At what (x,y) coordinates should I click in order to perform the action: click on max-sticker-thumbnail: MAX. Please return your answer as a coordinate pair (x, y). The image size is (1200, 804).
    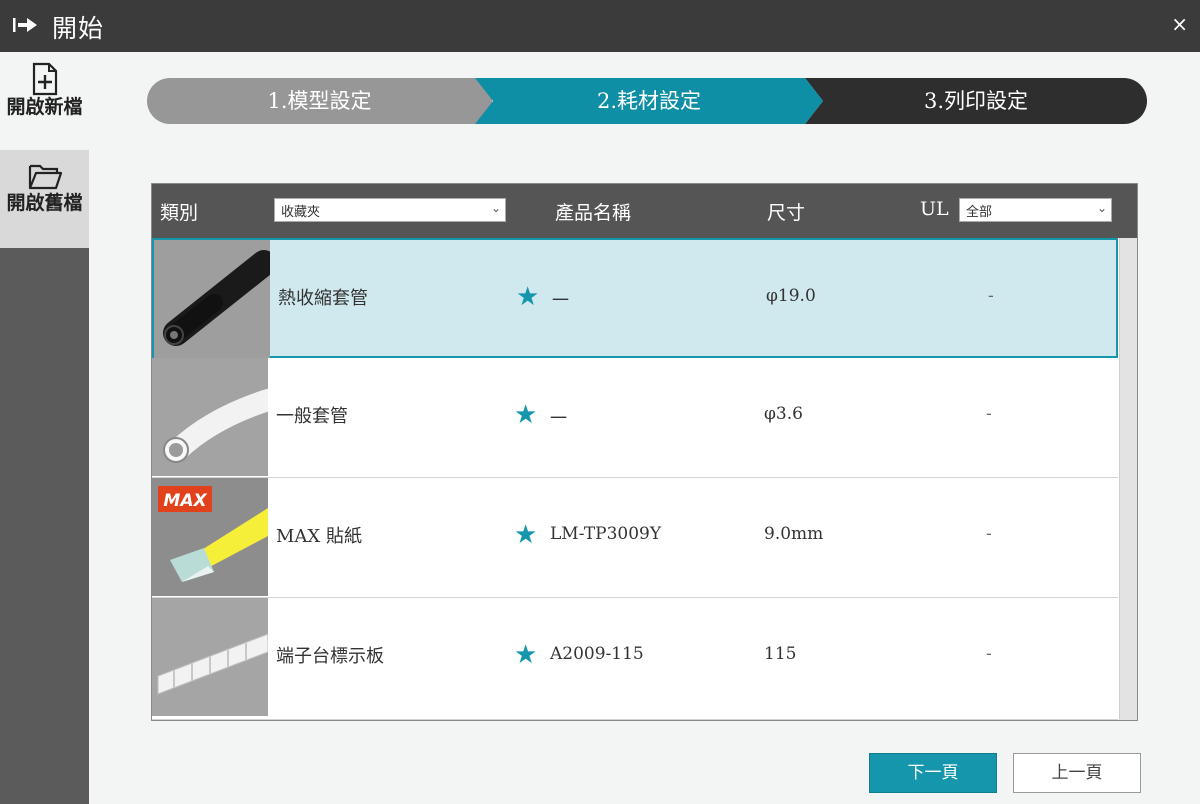
    Looking at the image, I should click on (210, 537).